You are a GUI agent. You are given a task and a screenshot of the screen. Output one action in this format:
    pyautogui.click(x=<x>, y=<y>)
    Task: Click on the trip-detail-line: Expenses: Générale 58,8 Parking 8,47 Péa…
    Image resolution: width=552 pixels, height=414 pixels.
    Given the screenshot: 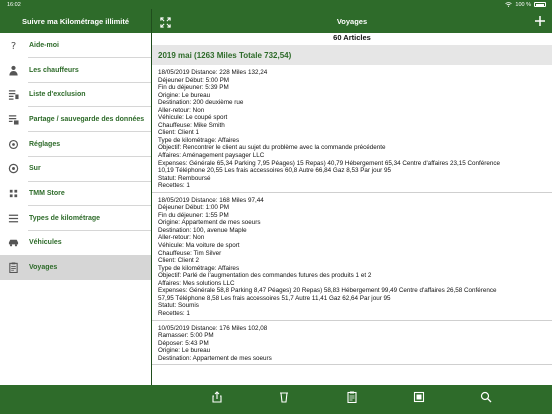 What is the action you would take?
    pyautogui.click(x=327, y=291)
    